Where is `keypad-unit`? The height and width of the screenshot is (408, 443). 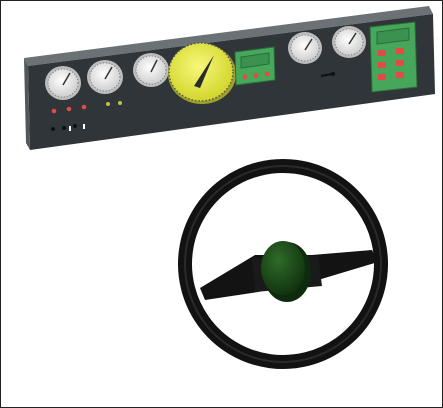
keypad-unit is located at coordinates (393, 57).